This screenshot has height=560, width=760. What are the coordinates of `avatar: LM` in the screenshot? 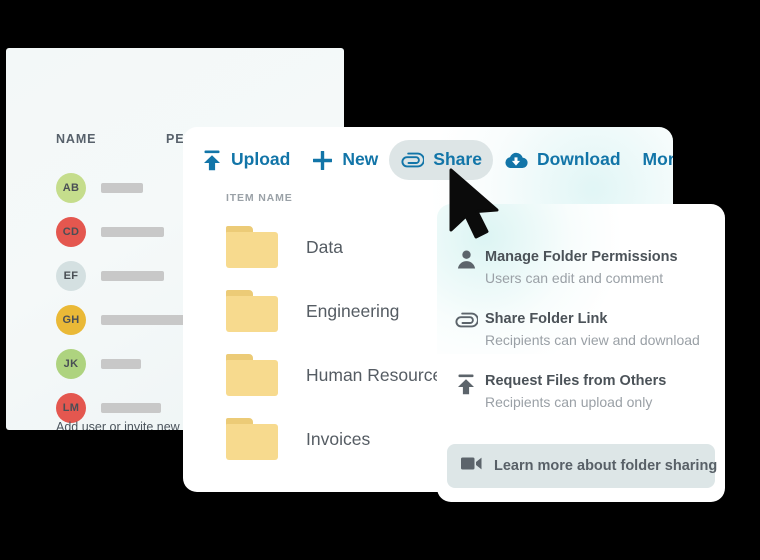 It's located at (71, 408).